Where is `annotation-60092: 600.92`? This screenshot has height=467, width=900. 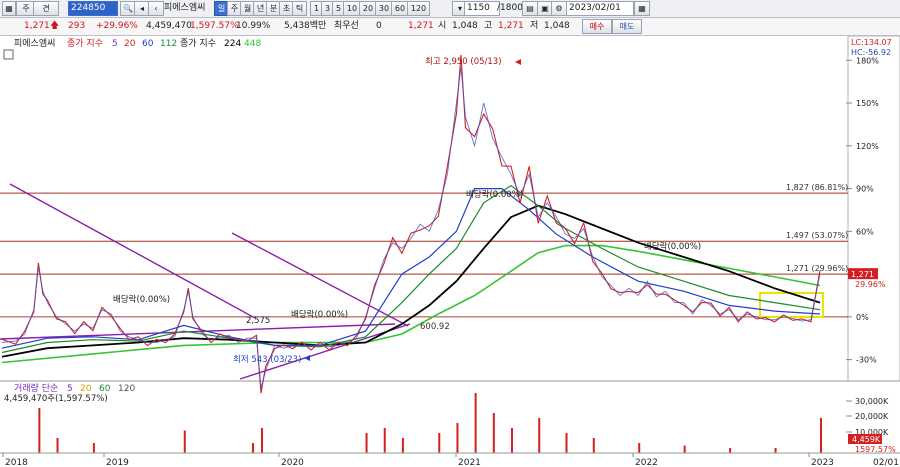 annotation-60092: 600.92 is located at coordinates (435, 327).